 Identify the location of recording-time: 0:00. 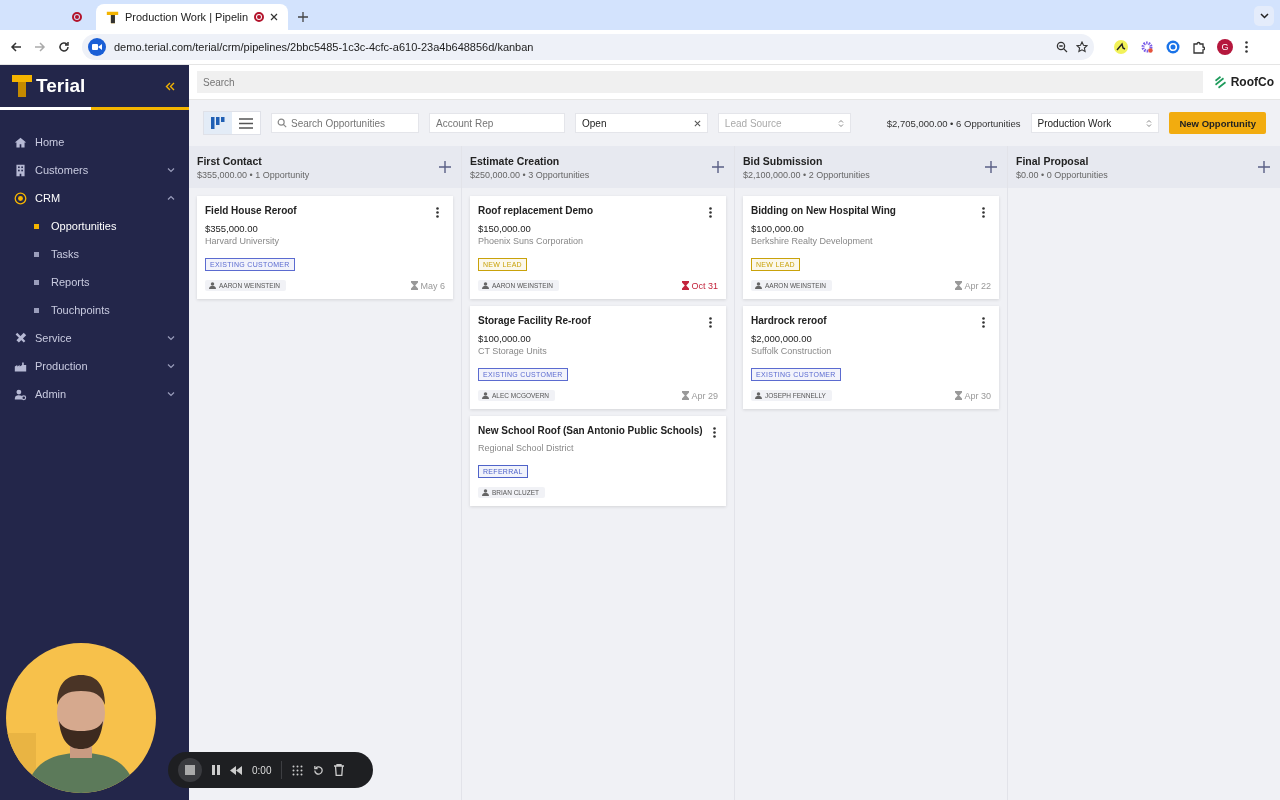
(262, 770).